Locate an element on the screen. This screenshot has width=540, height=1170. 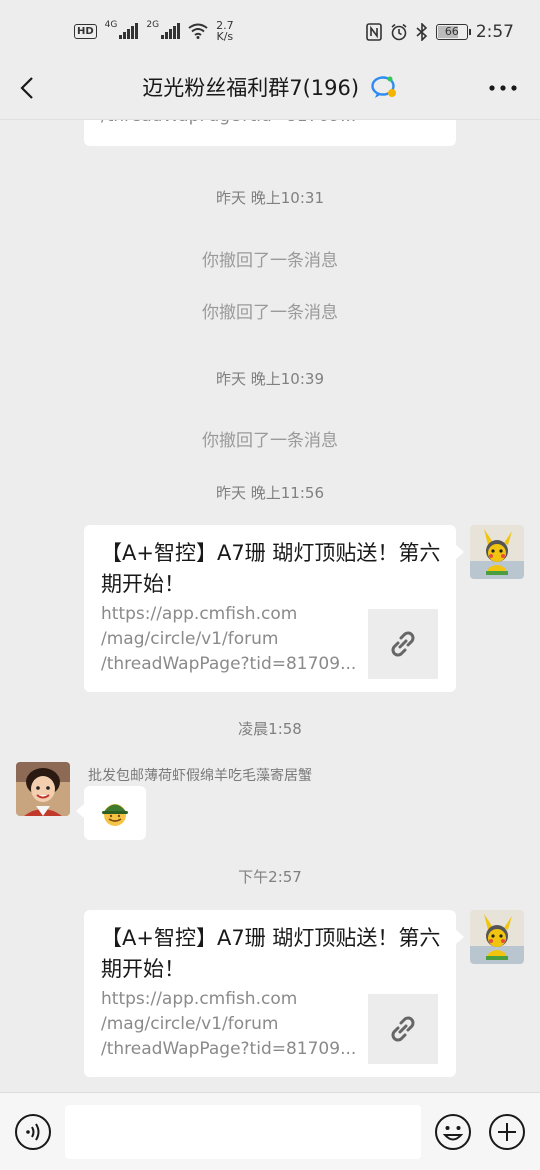
sim2-network: 2G is located at coordinates (153, 25).